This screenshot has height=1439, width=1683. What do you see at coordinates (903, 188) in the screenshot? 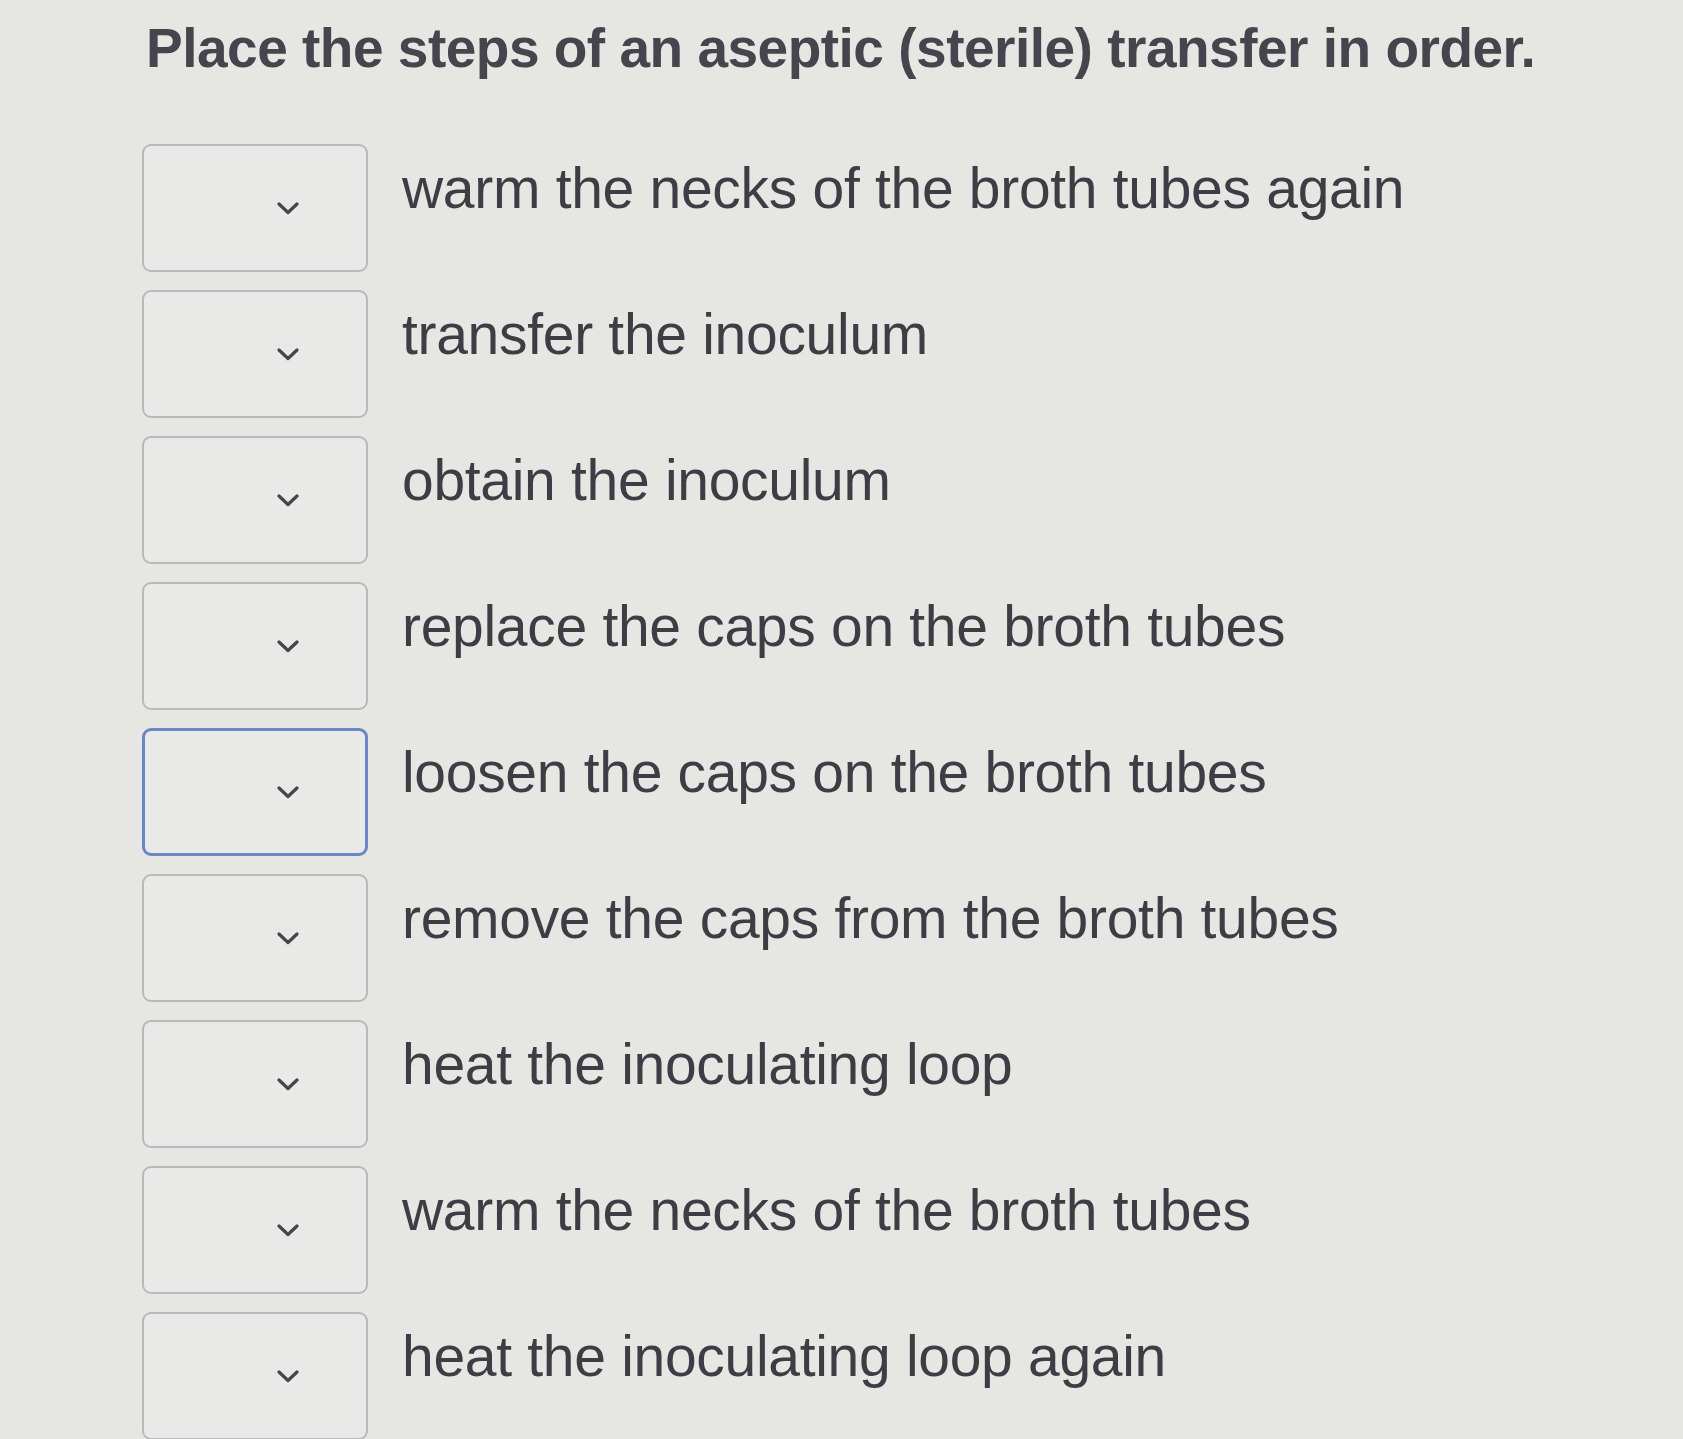
I see `step-text: warm the necks of the broth tubes again` at bounding box center [903, 188].